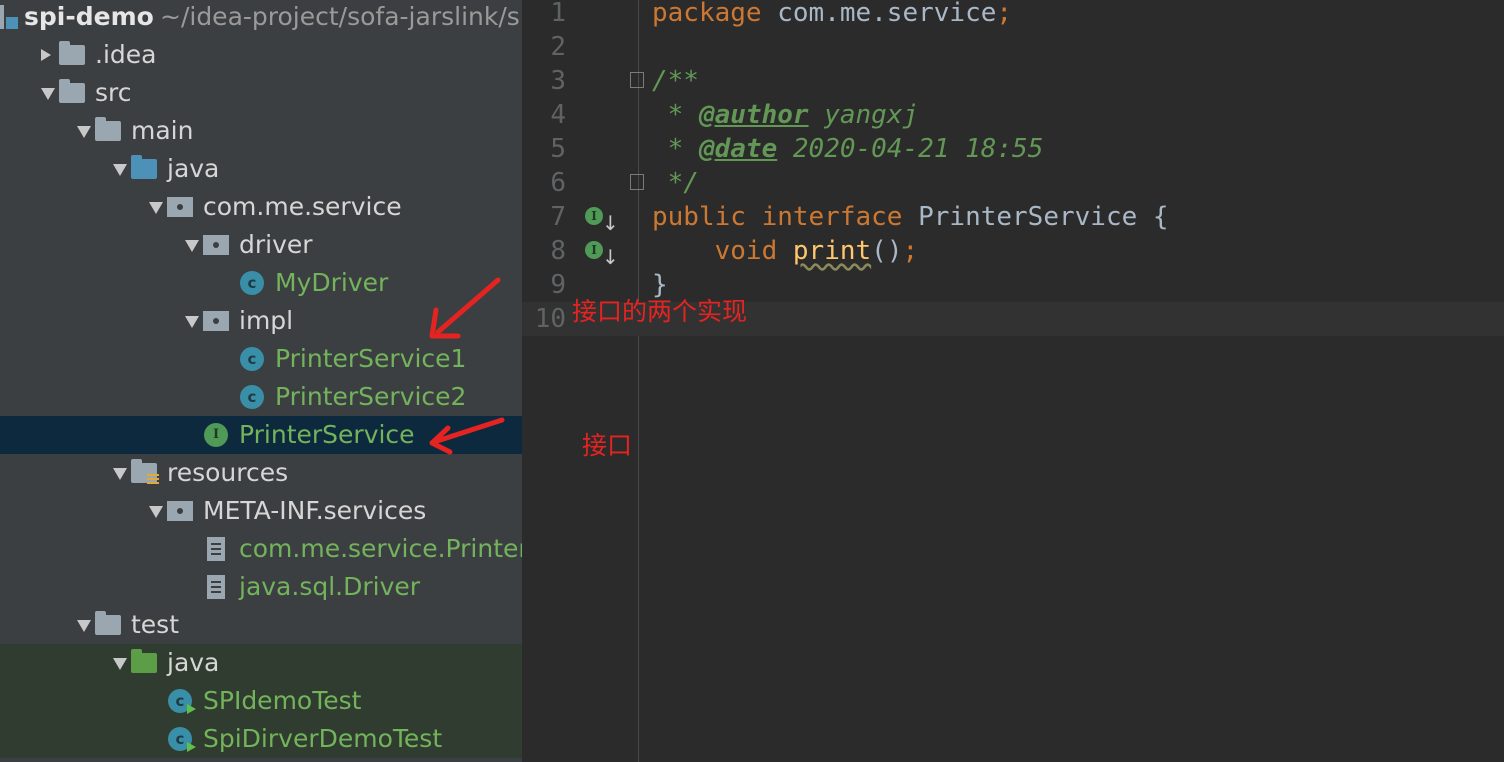  What do you see at coordinates (910, 217) in the screenshot?
I see `code-text: public interface PrinterService {` at bounding box center [910, 217].